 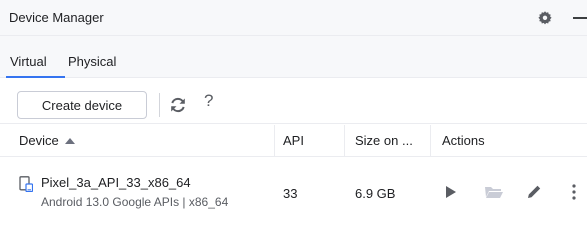 I want to click on column-header-device: Device, so click(x=47, y=140).